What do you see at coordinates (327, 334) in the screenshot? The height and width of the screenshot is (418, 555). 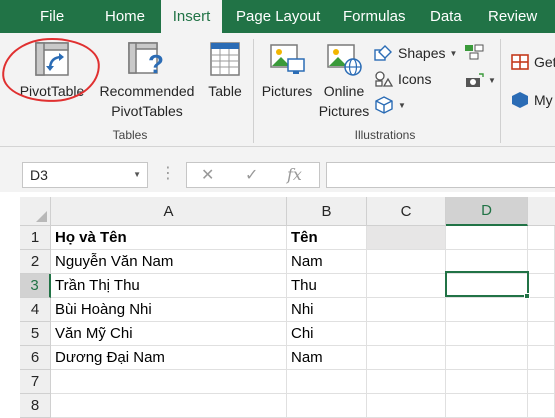 I see `table-cell: Chi` at bounding box center [327, 334].